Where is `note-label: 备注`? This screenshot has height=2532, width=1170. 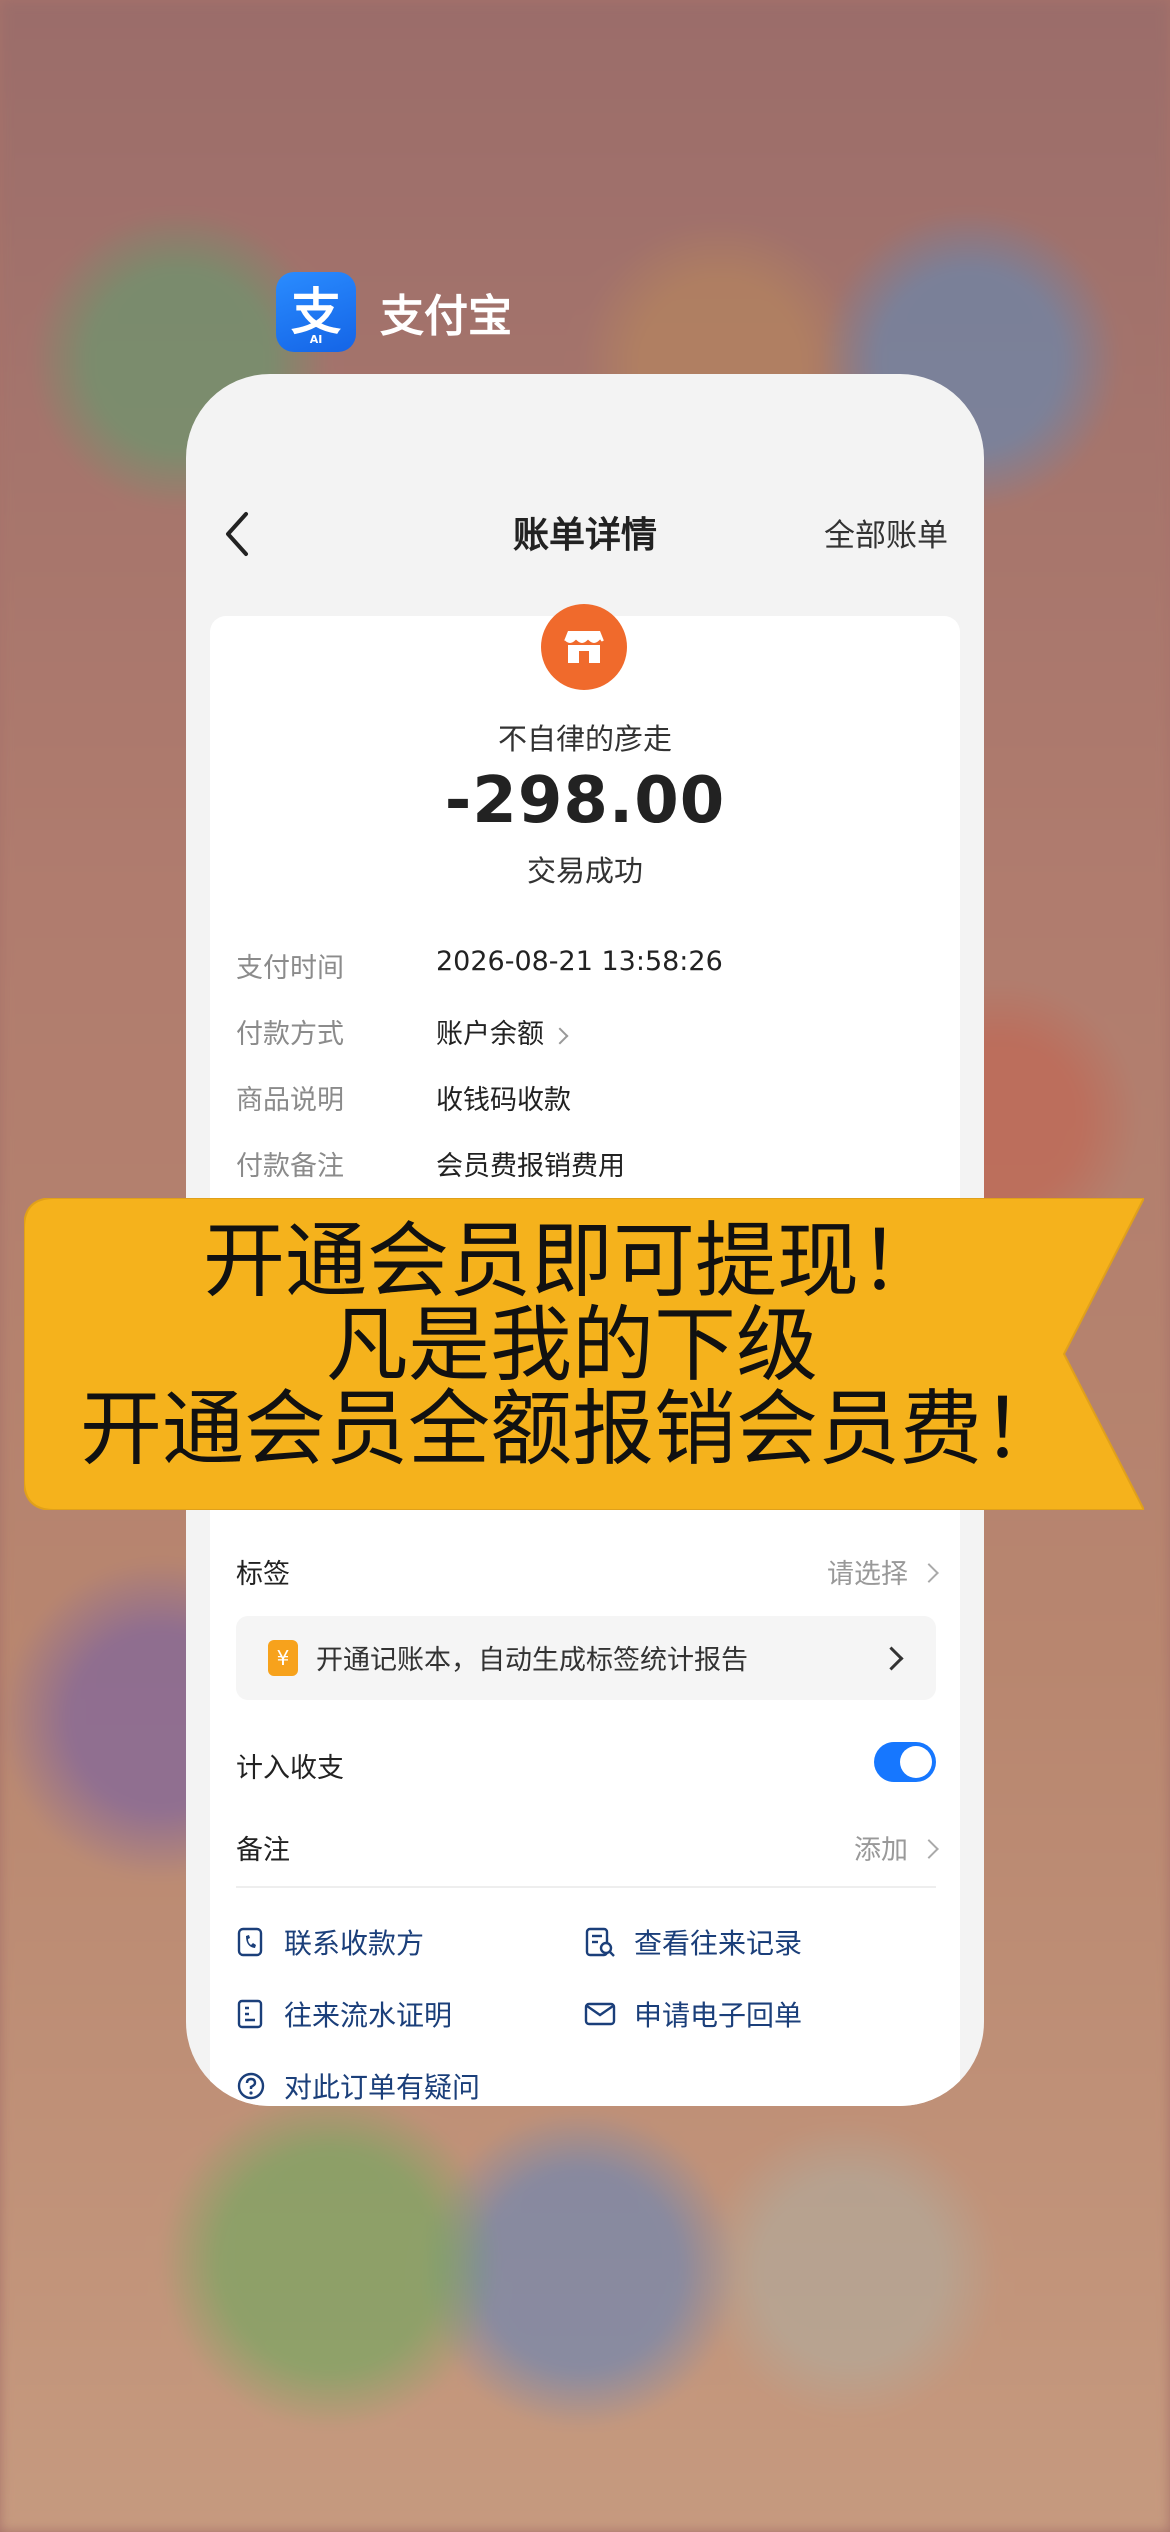 note-label: 备注 is located at coordinates (263, 1850).